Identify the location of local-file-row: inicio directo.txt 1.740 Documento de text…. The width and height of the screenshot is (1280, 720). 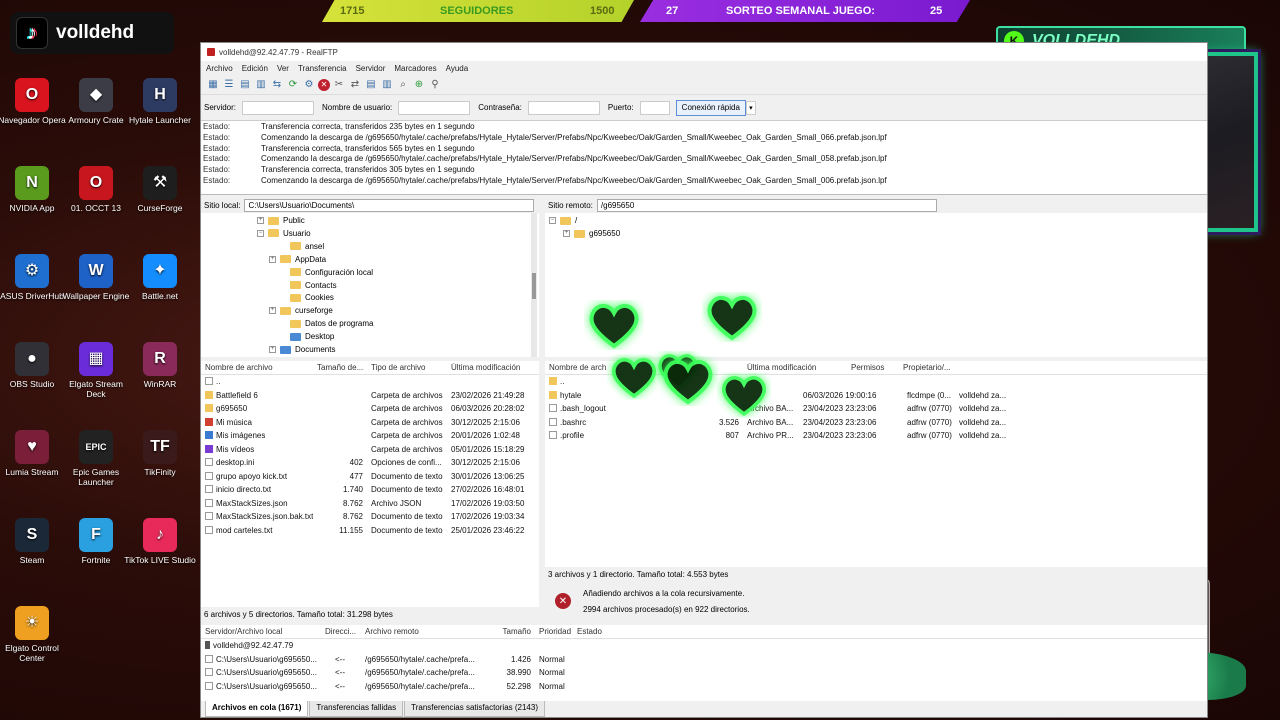
(370, 490).